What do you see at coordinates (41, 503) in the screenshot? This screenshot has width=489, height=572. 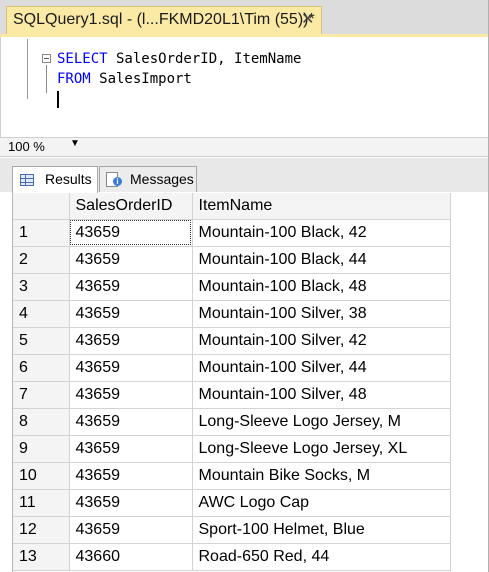 I see `row-number: 11` at bounding box center [41, 503].